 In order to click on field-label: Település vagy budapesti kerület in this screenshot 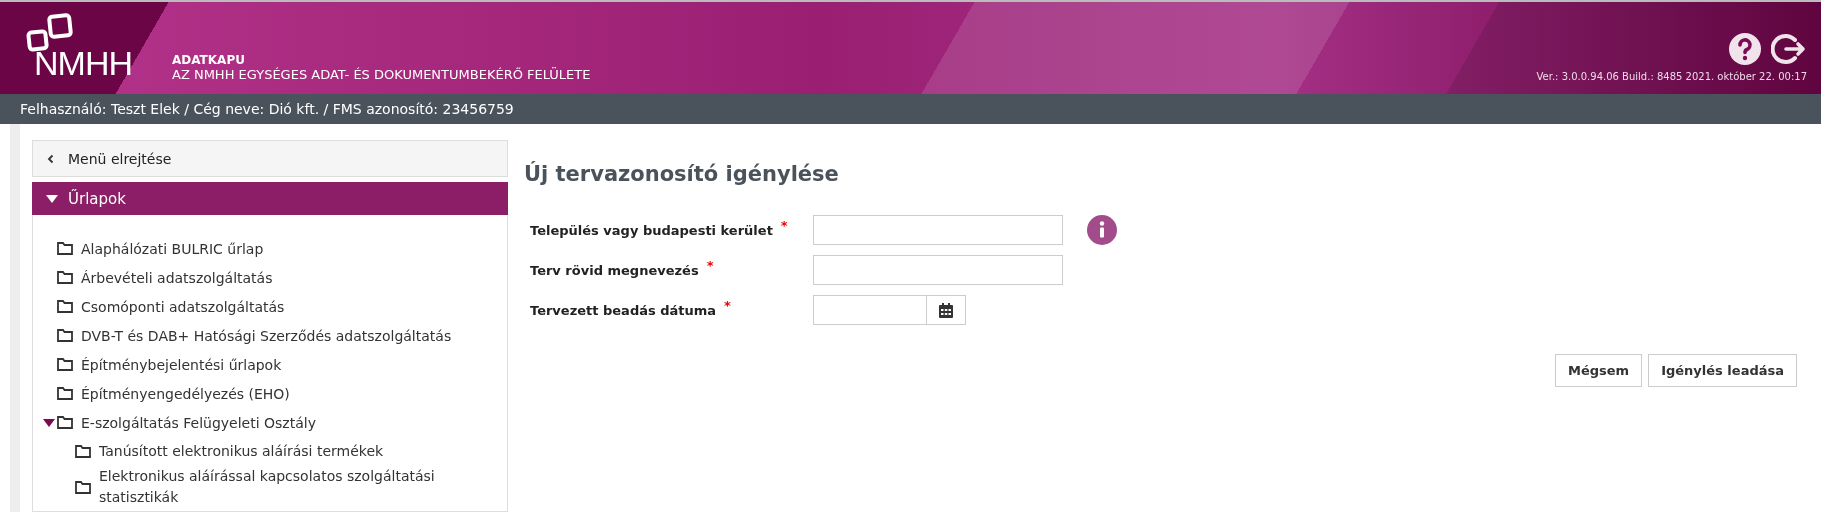, I will do `click(651, 230)`.